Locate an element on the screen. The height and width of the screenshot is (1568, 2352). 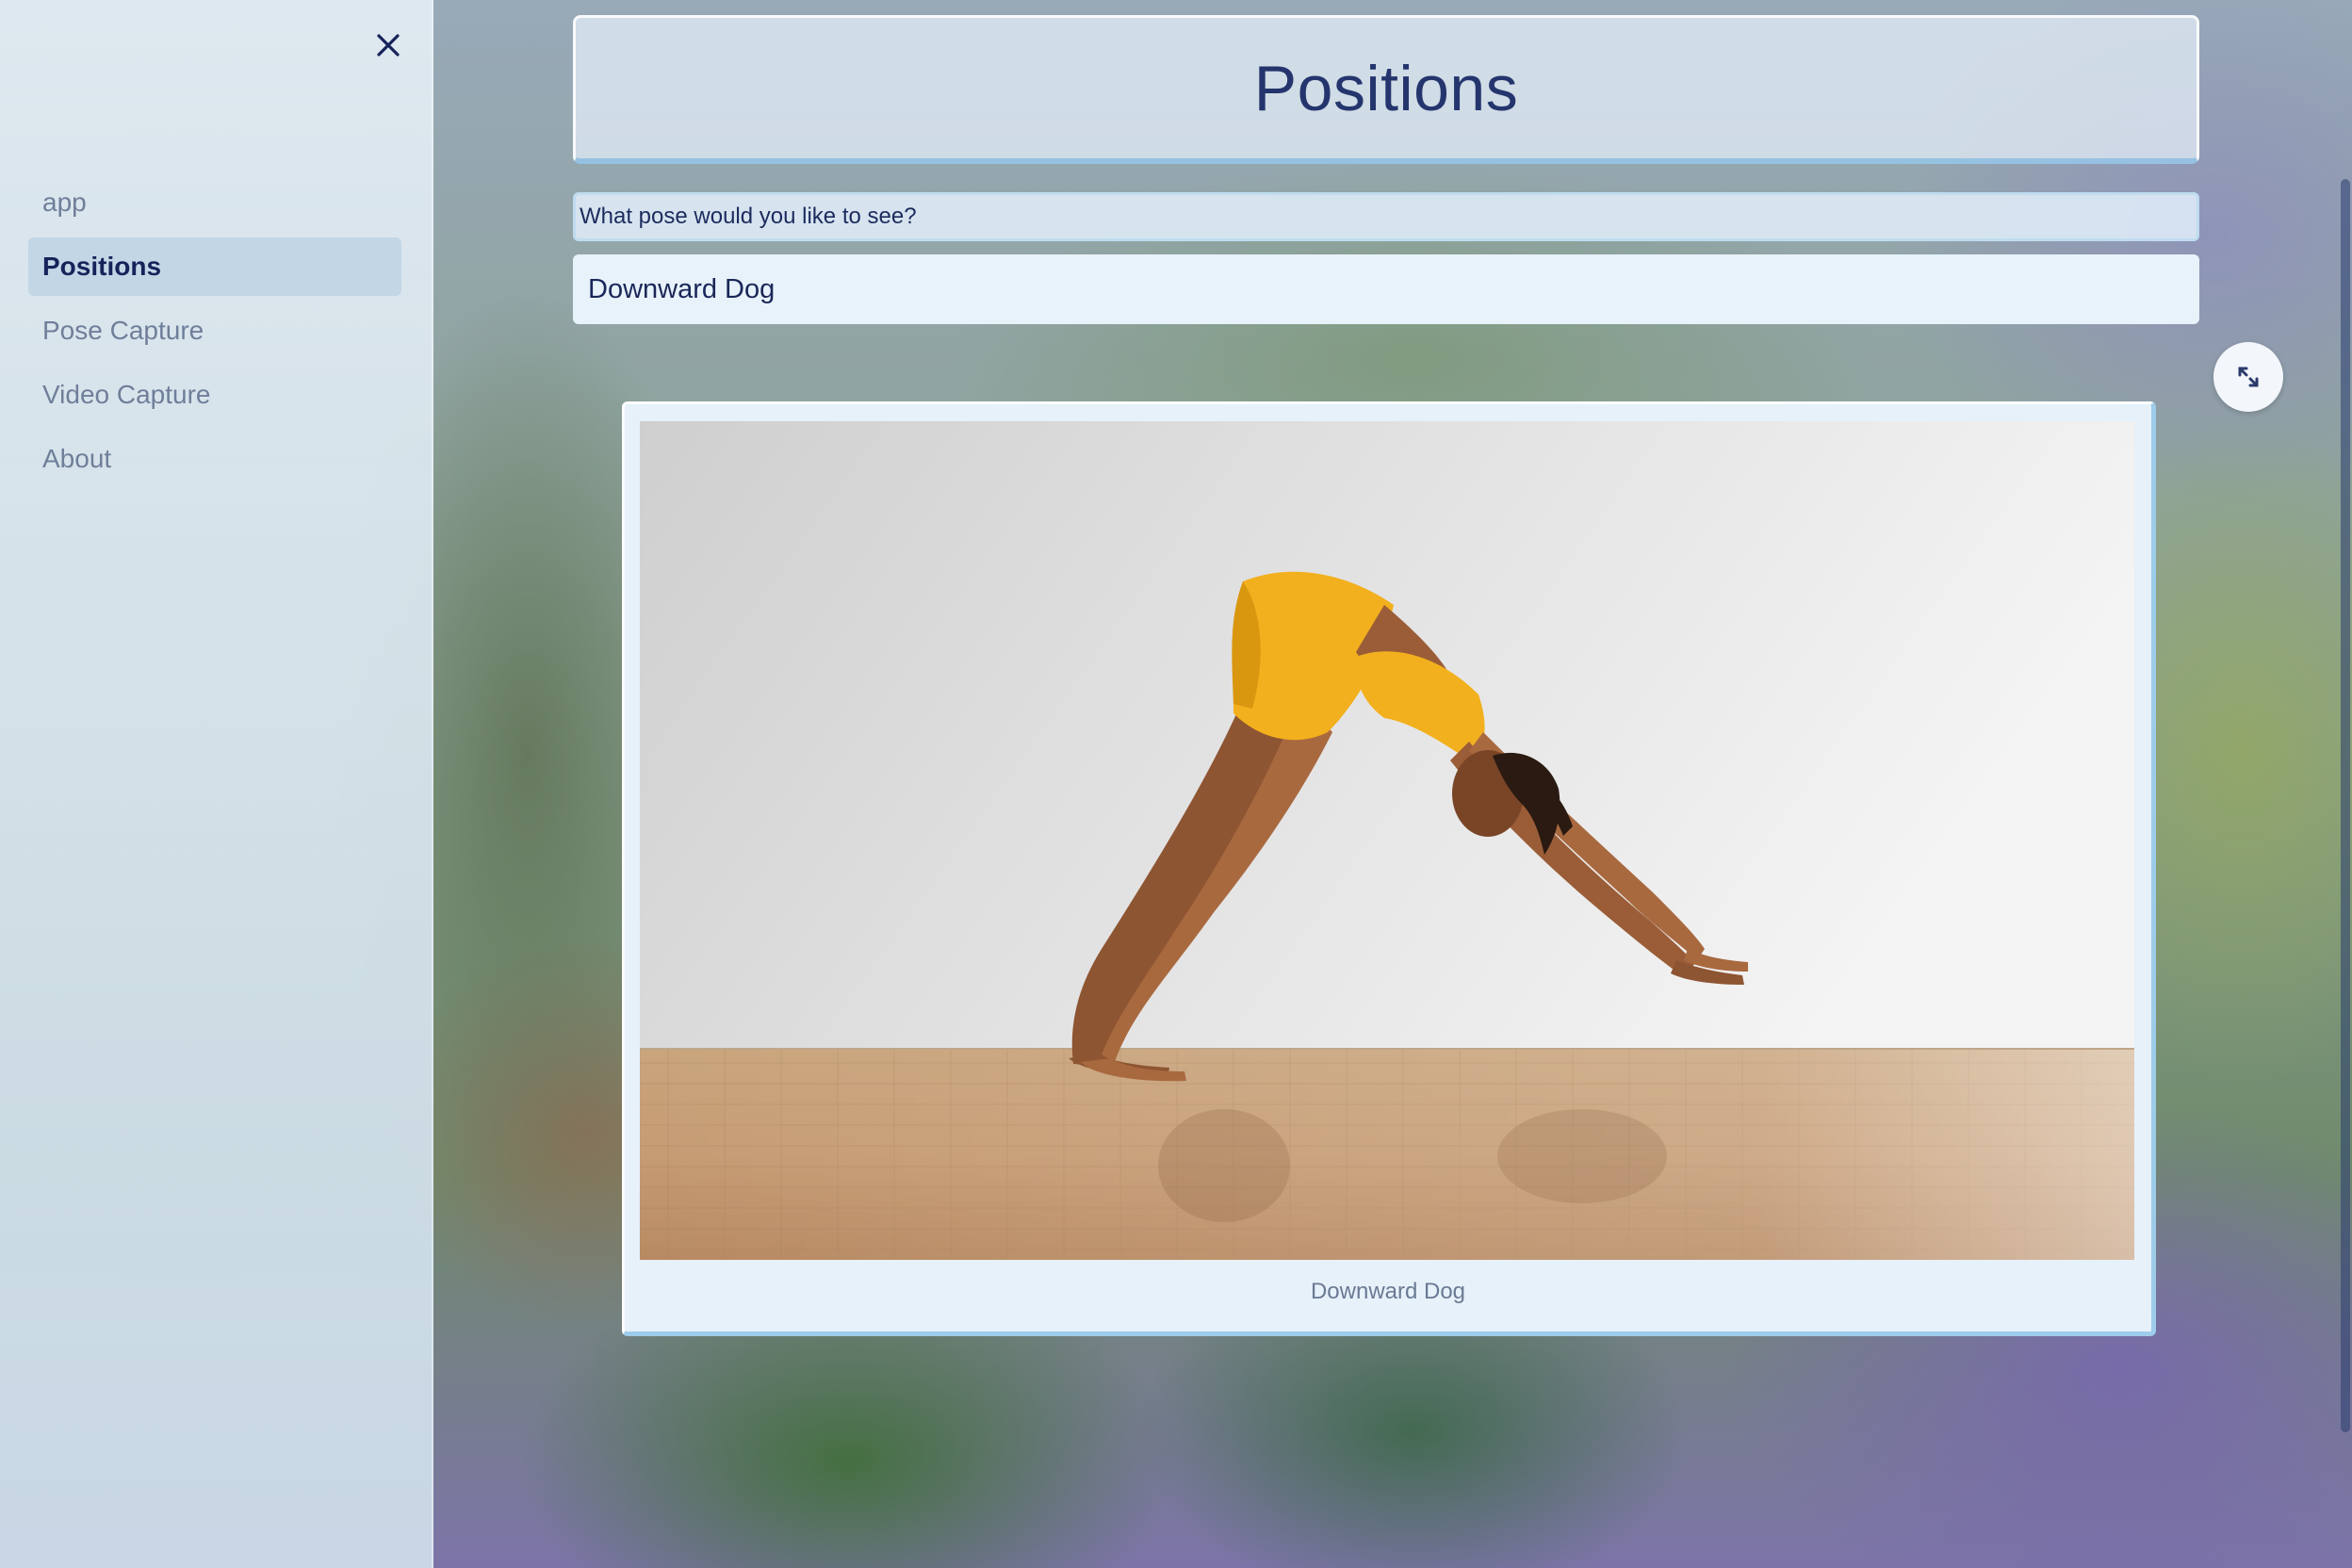
fullscreen-button is located at coordinates (2248, 377).